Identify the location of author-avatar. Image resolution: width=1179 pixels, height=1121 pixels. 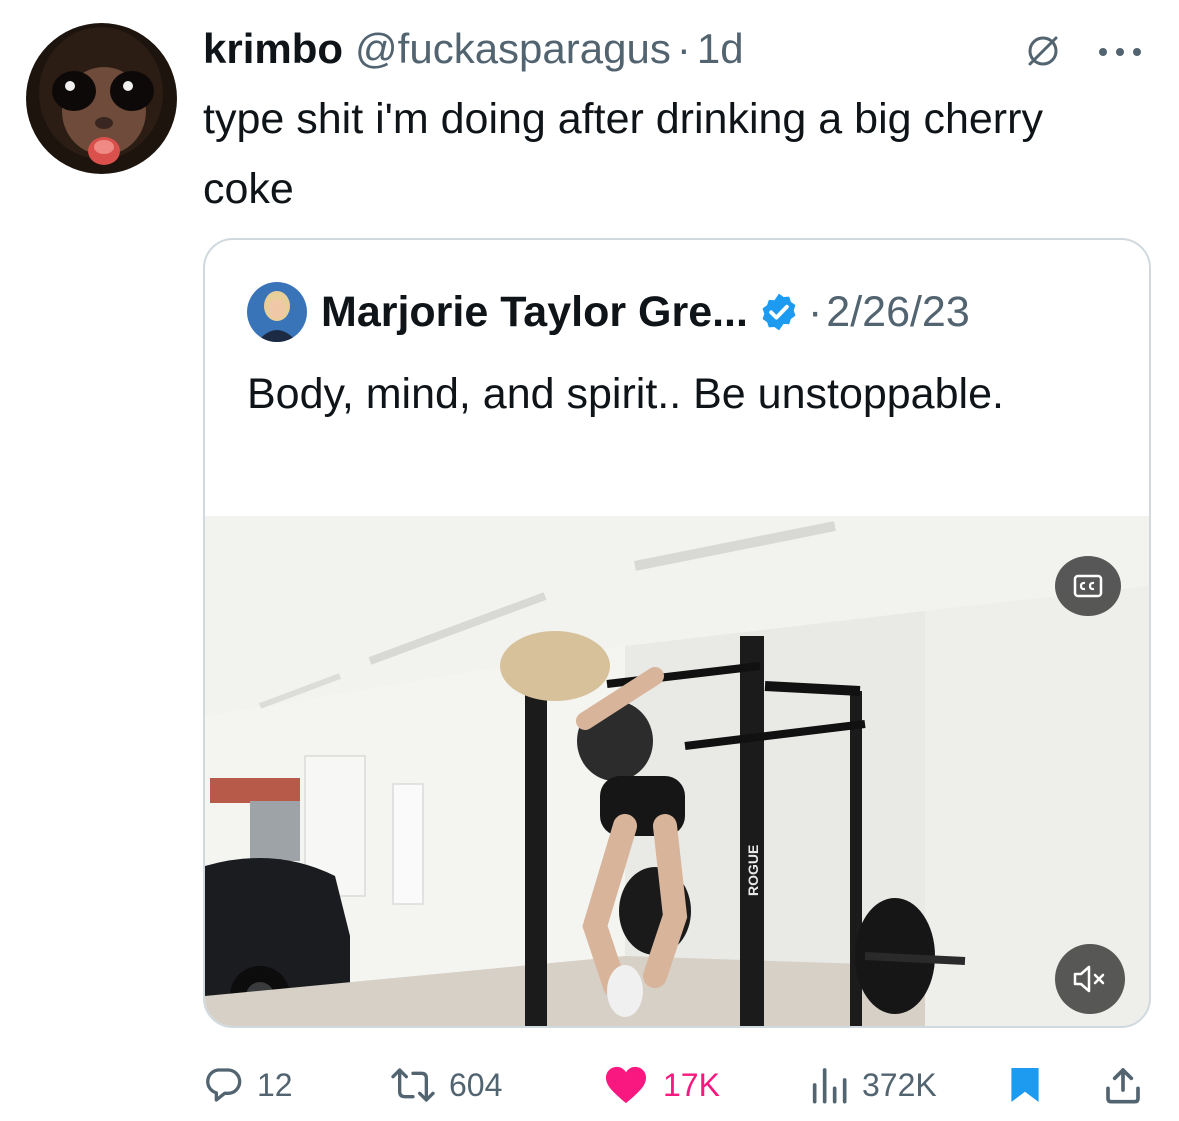
(101, 98).